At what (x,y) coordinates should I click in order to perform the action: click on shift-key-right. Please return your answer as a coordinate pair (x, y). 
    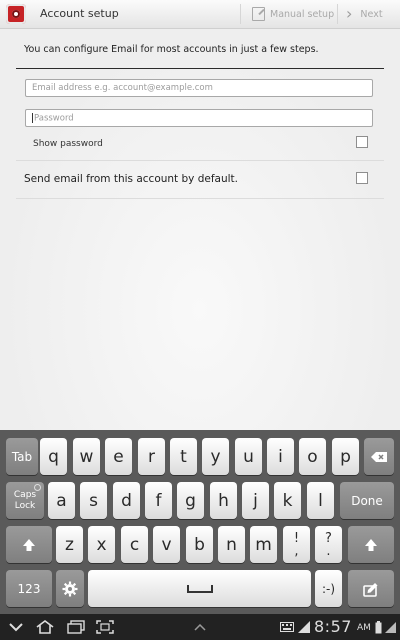
    Looking at the image, I should click on (371, 544).